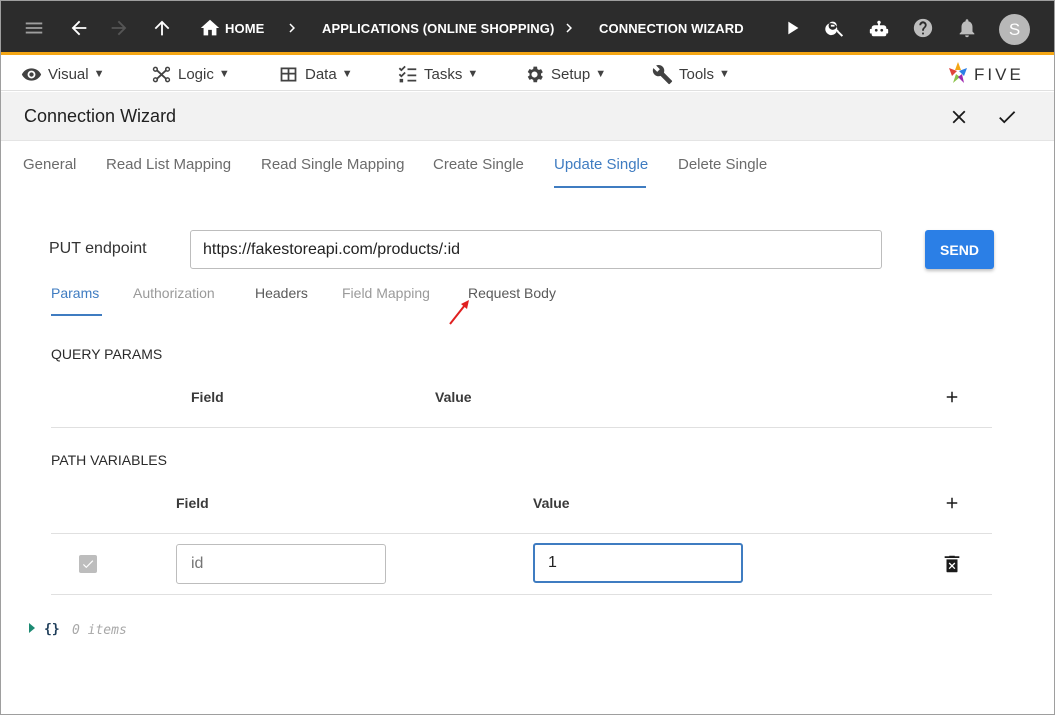 This screenshot has height=715, width=1055. Describe the element at coordinates (281, 564) in the screenshot. I see `path-variable-field-input` at that location.